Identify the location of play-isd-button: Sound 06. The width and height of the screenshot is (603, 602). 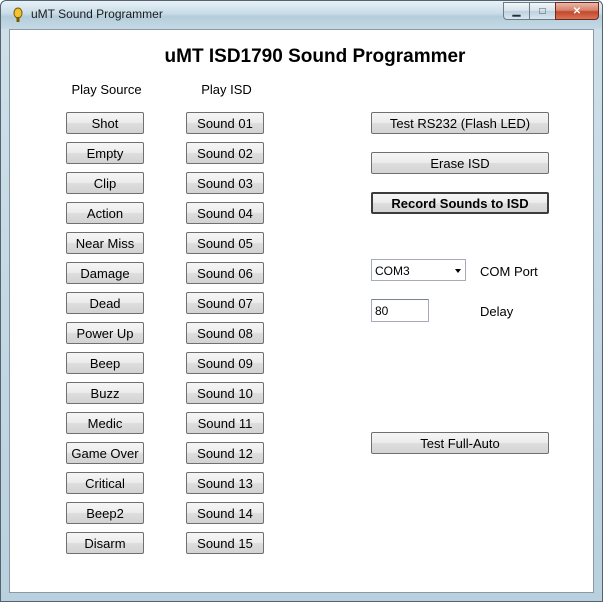
(225, 273).